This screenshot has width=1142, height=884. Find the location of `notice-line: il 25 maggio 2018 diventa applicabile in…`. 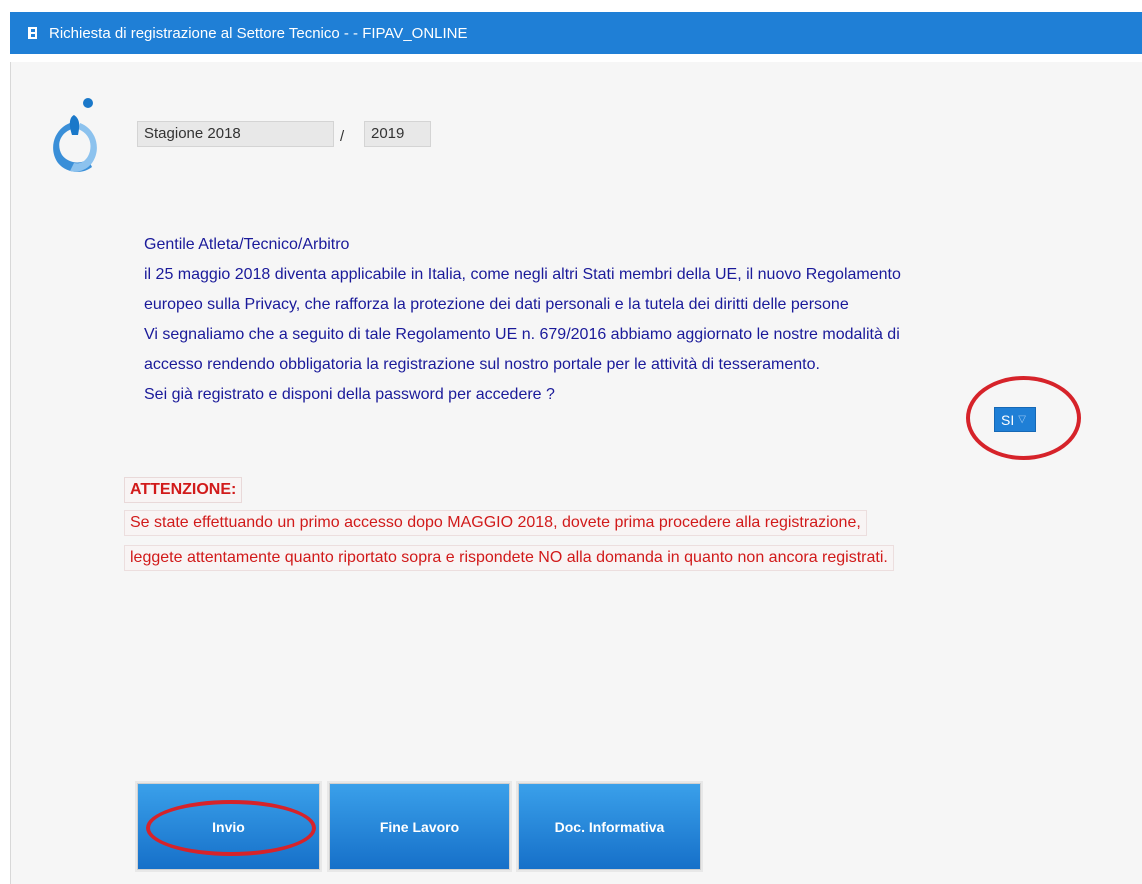

notice-line: il 25 maggio 2018 diventa applicabile in… is located at coordinates (522, 274).